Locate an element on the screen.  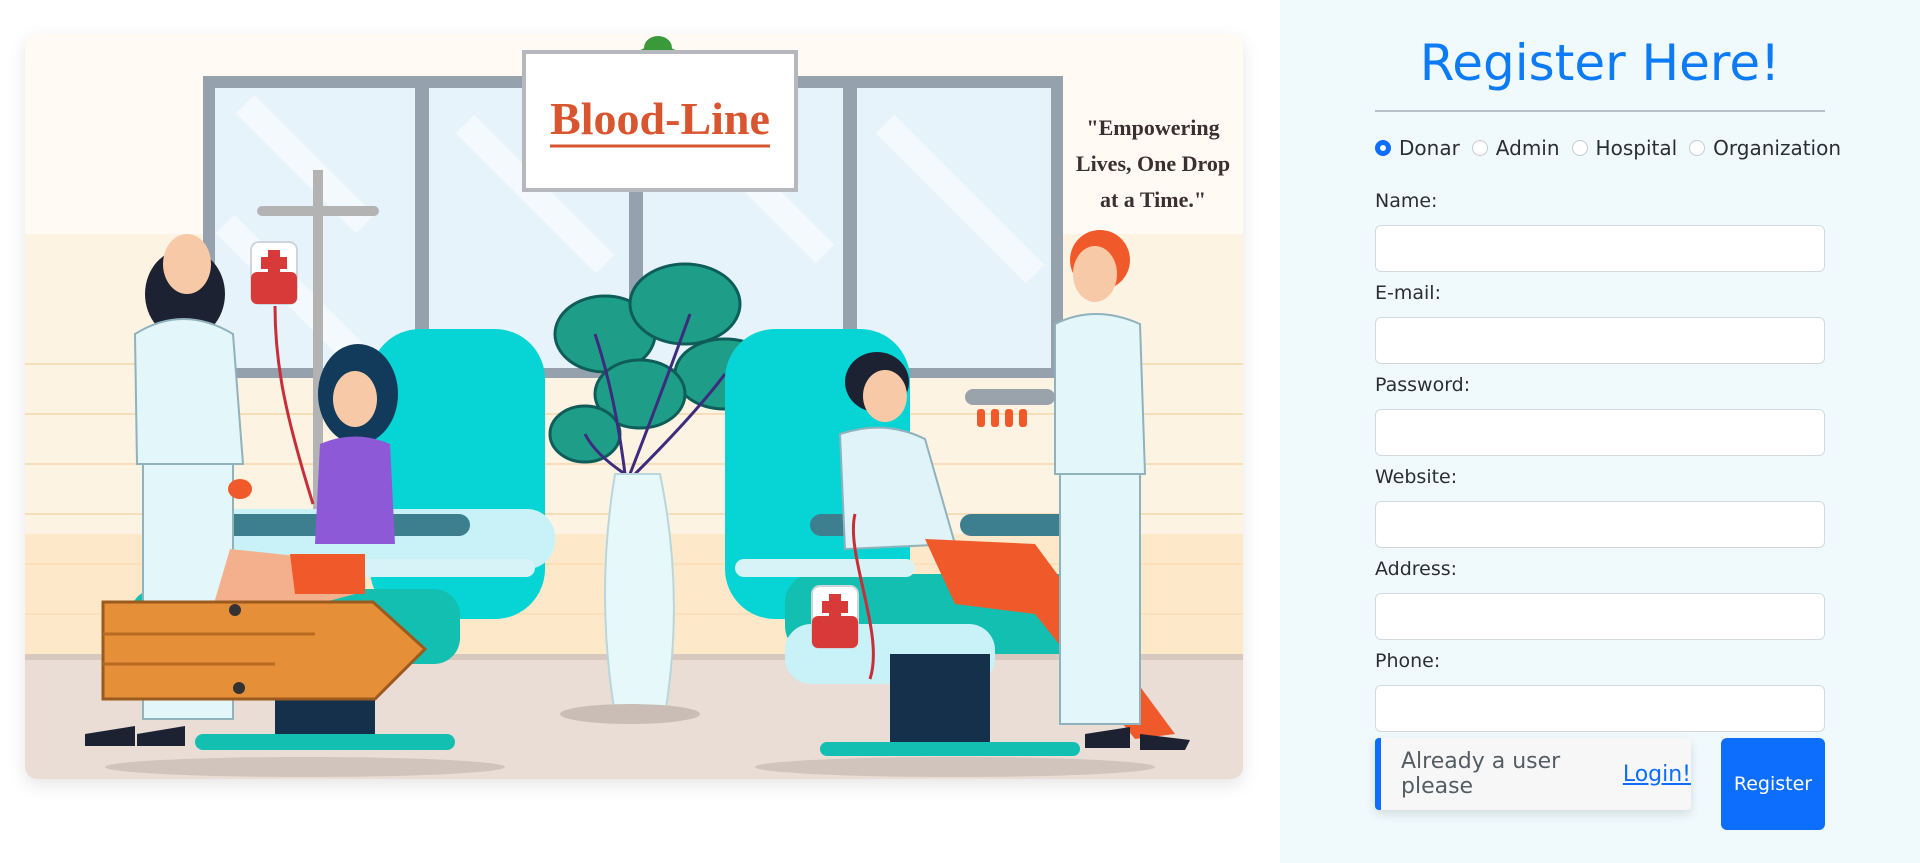
password-label: Password: is located at coordinates (1423, 385).